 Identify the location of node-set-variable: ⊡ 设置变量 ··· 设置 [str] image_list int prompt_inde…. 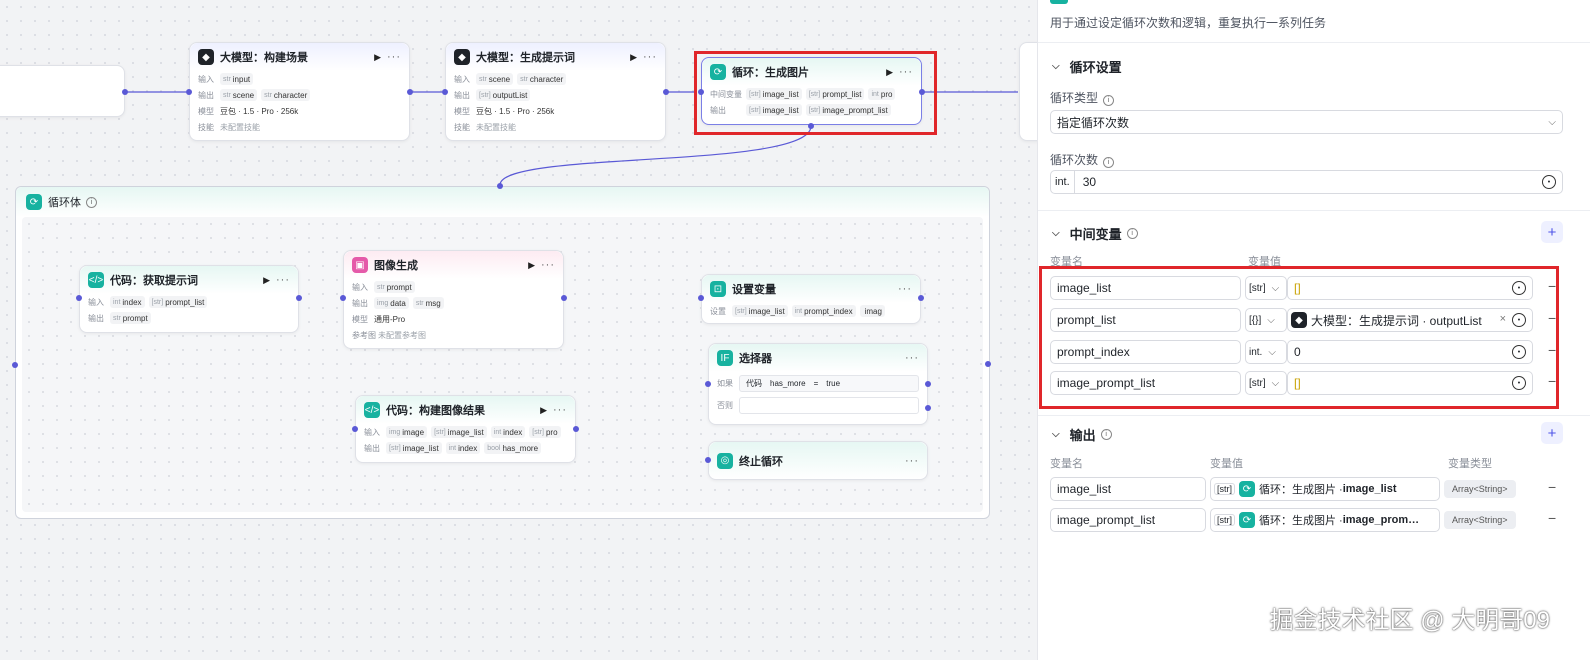
(811, 299).